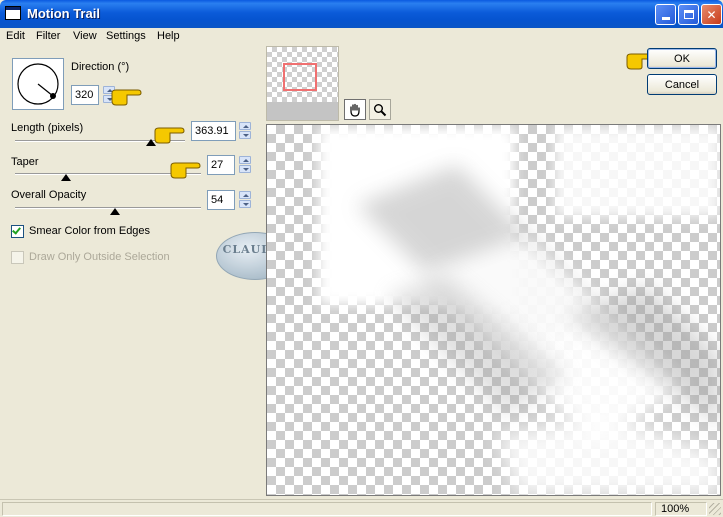  I want to click on opacity-slider-track, so click(108, 208).